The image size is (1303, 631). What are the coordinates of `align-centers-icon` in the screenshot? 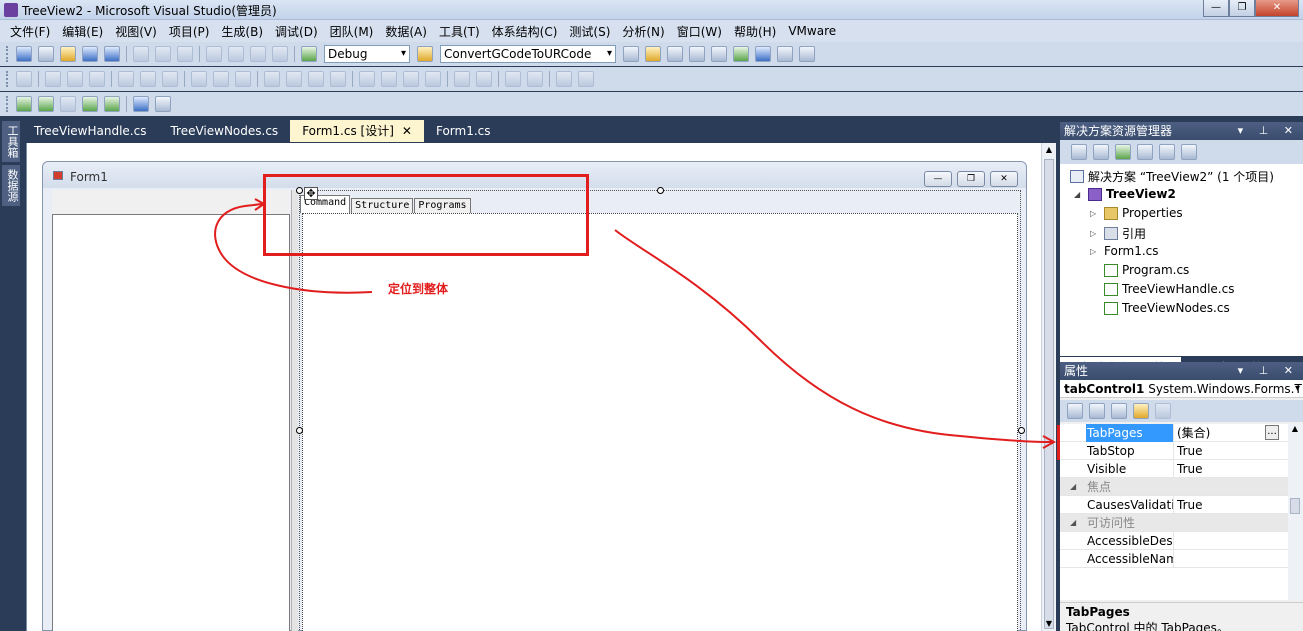 It's located at (75, 79).